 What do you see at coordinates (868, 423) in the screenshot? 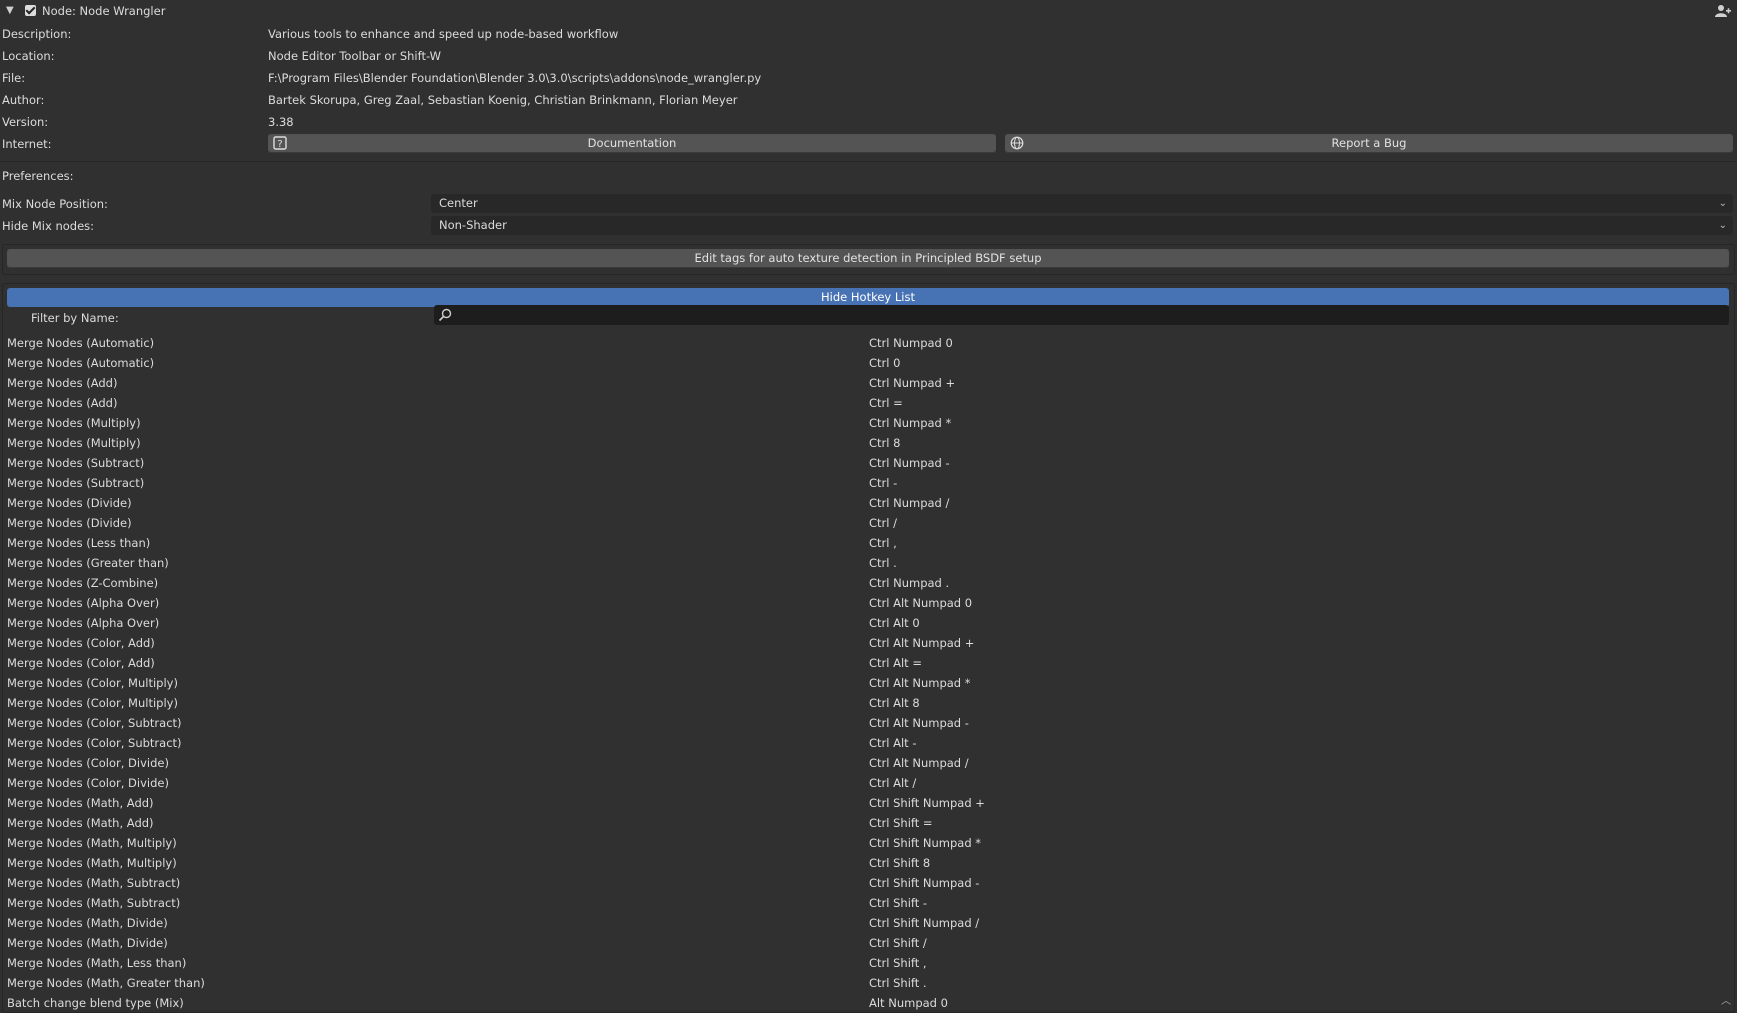
I see `hotkey-row: Merge Nodes (Multiply) Ctrl Numpad *` at bounding box center [868, 423].